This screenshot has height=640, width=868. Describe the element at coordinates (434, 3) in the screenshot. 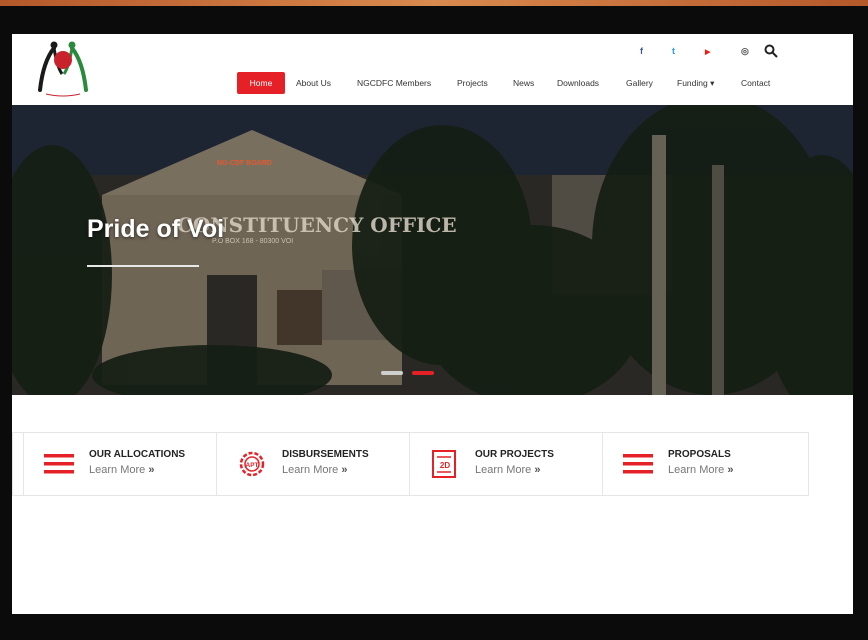

I see `browser-top-strip` at that location.